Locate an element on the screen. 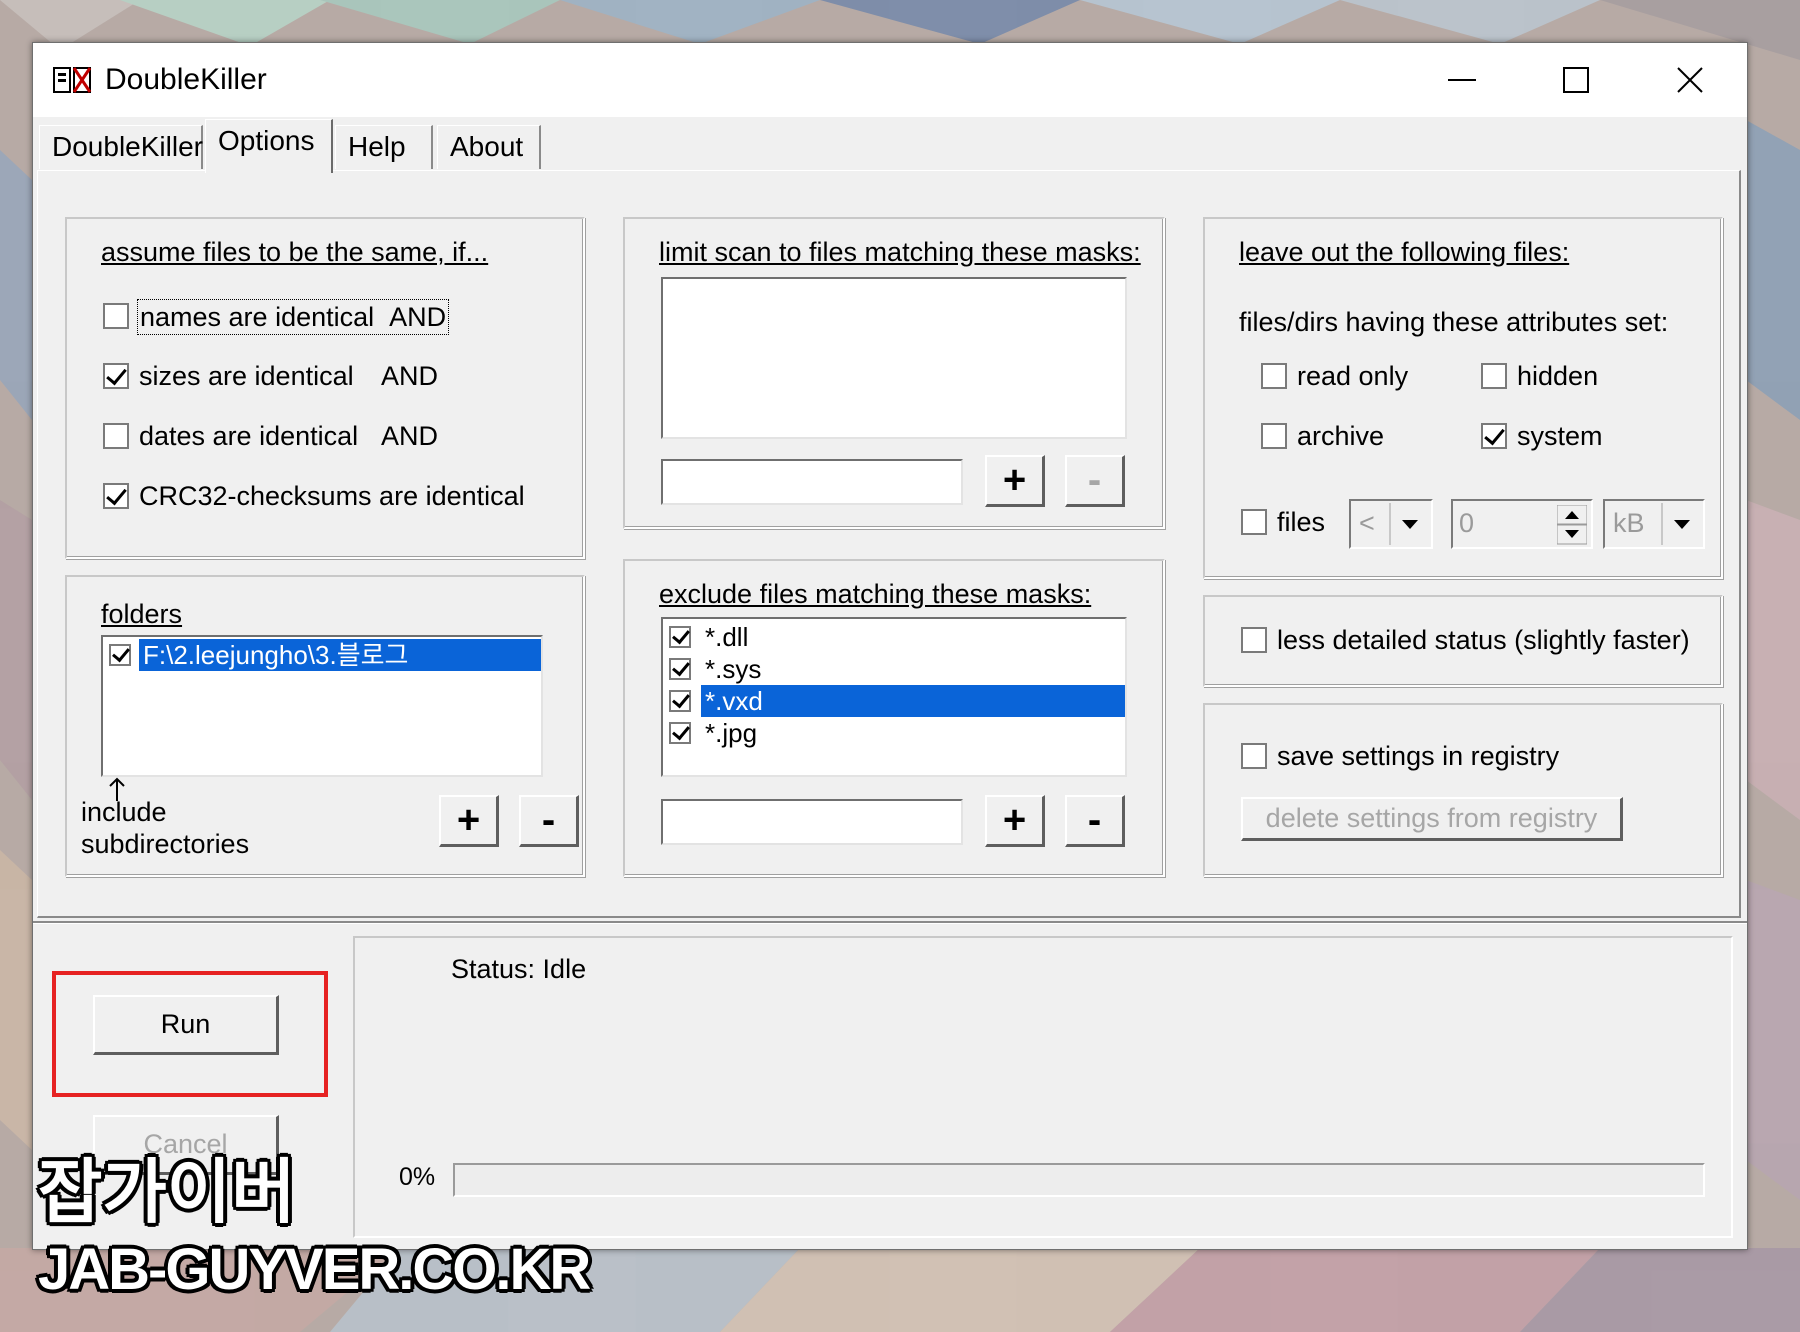 The width and height of the screenshot is (1800, 1332). exclude-masks-heading: exclude files matching these masks: is located at coordinates (875, 594).